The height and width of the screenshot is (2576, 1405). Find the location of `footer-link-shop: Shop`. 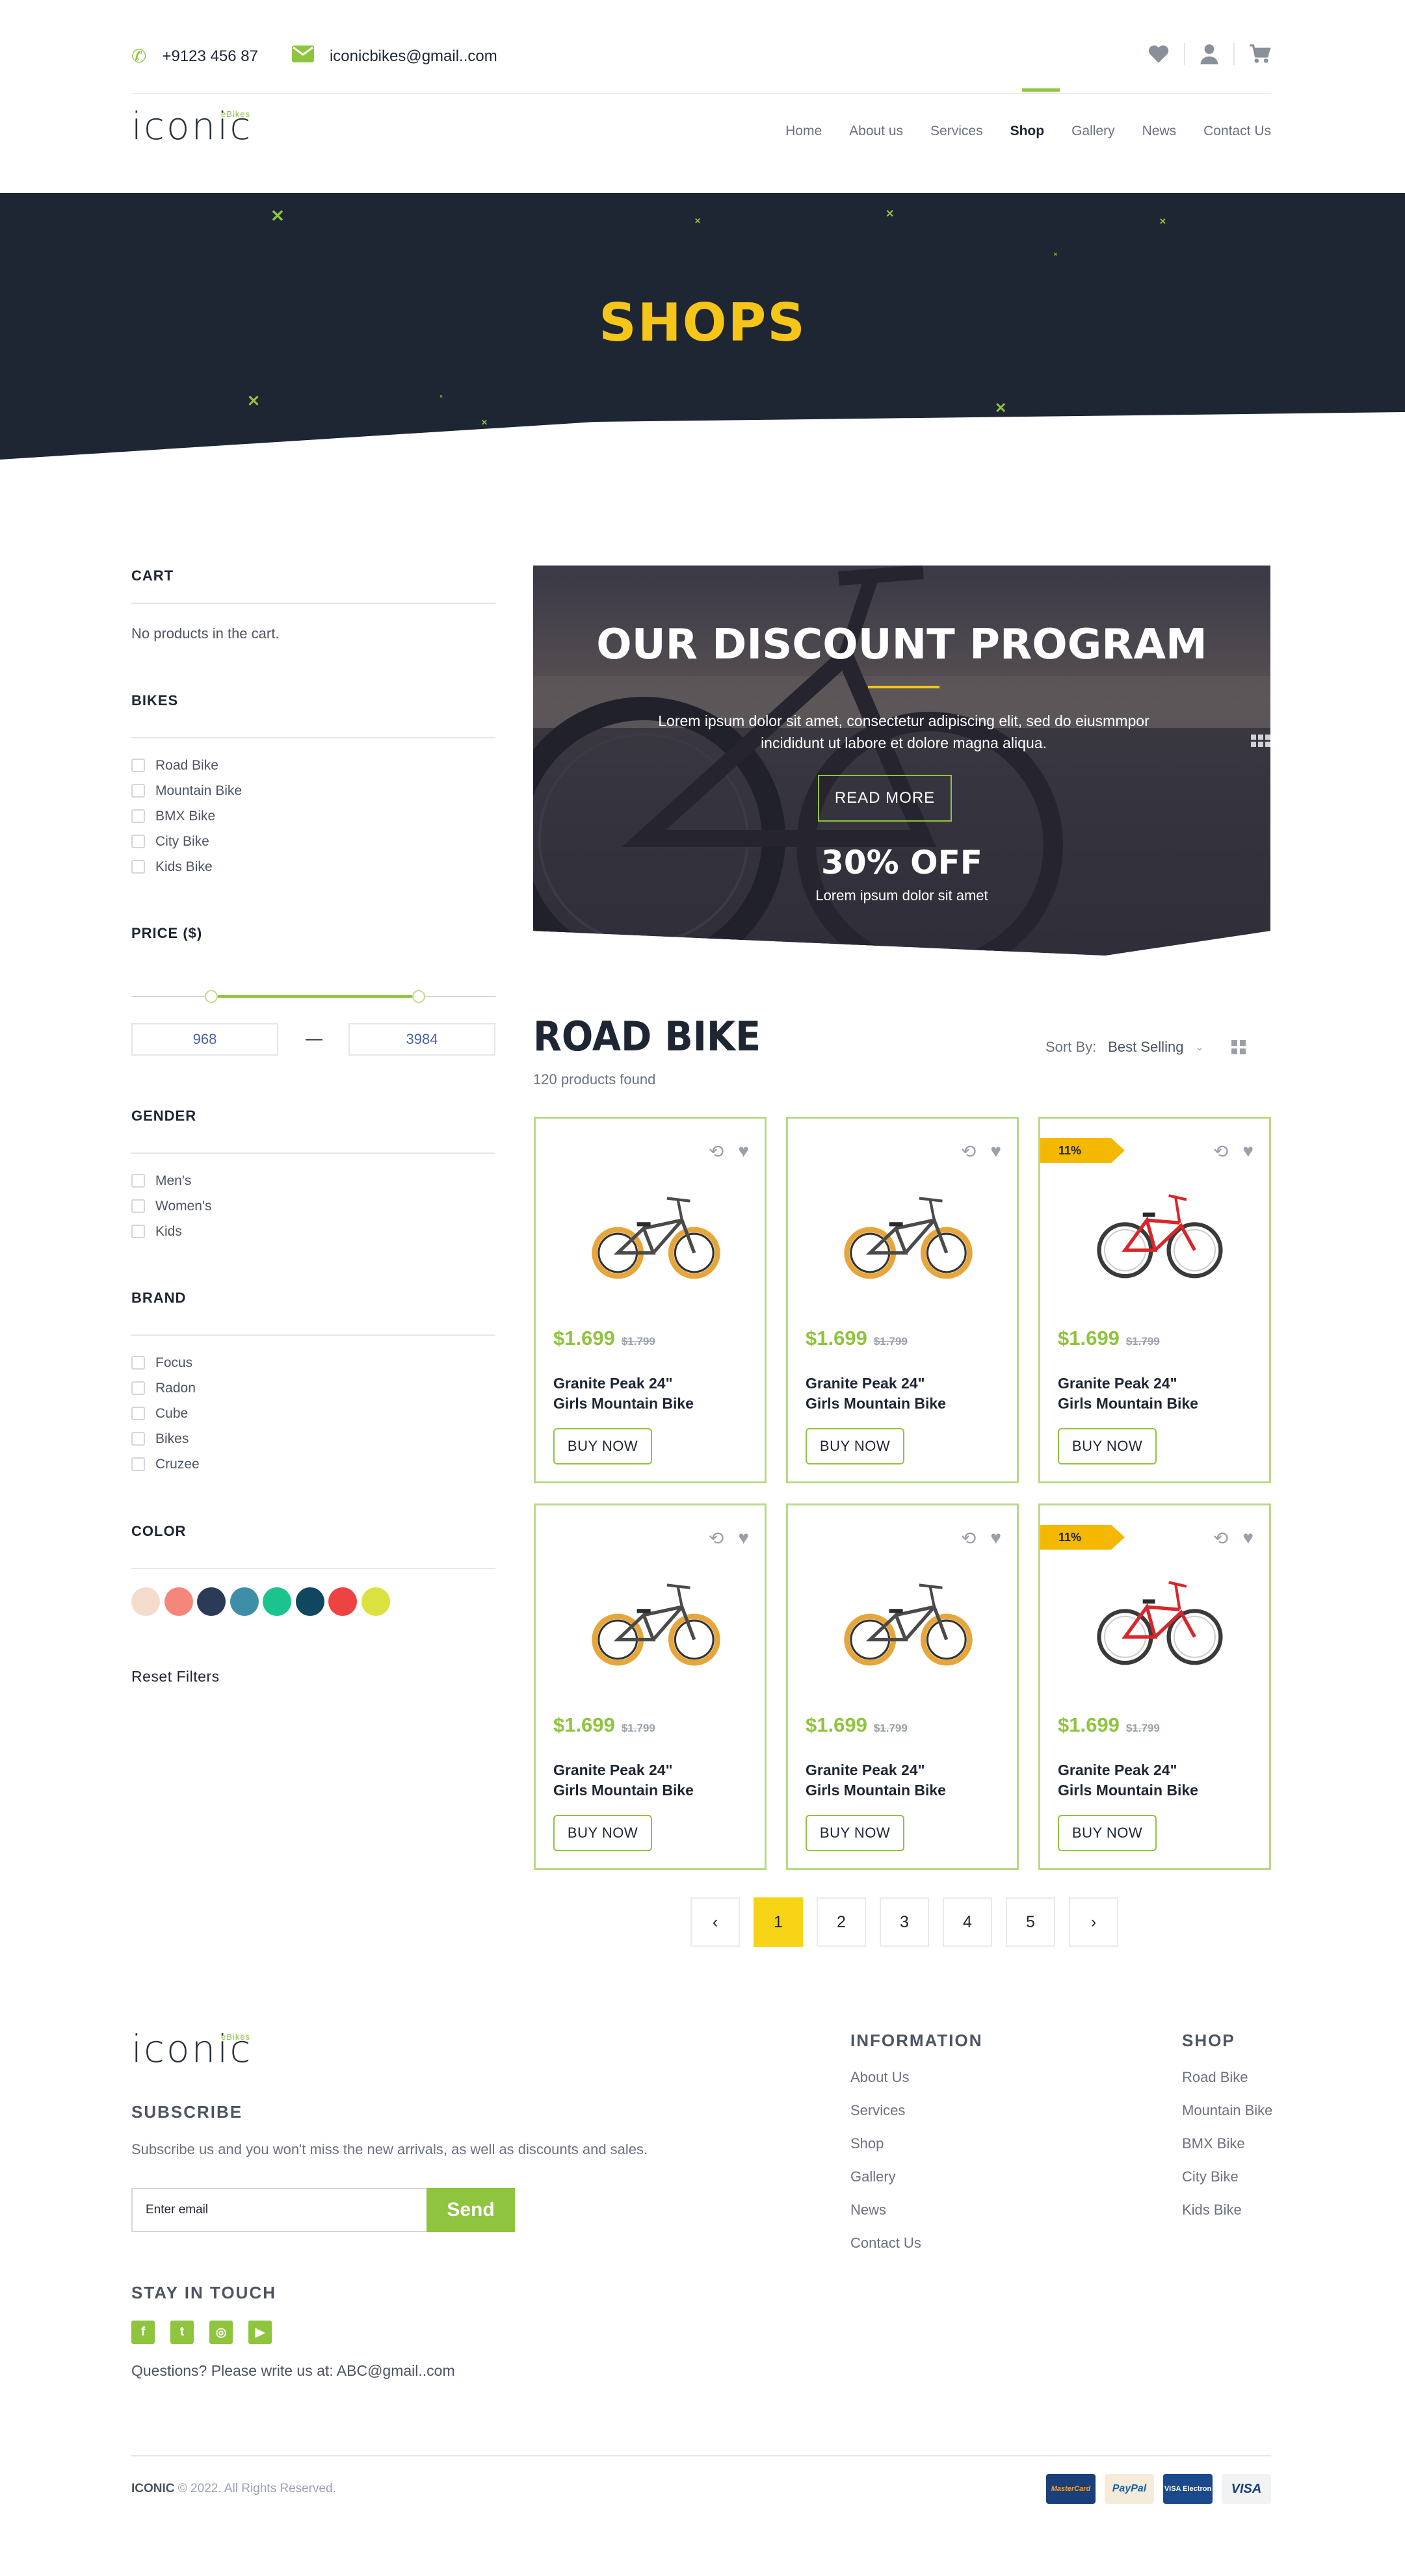

footer-link-shop: Shop is located at coordinates (885, 2151).